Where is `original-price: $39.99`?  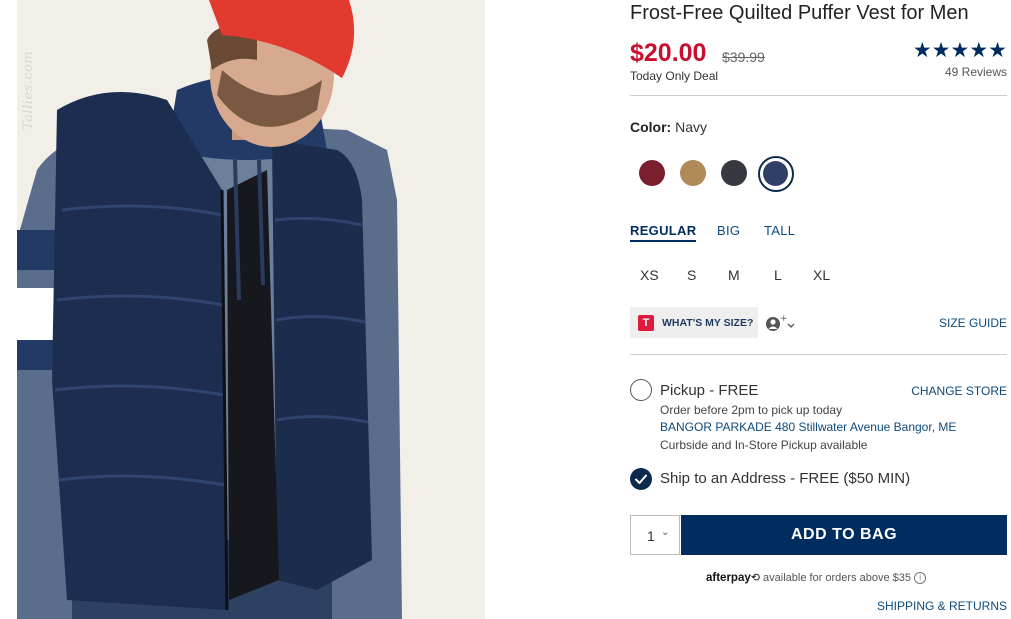
original-price: $39.99 is located at coordinates (743, 57).